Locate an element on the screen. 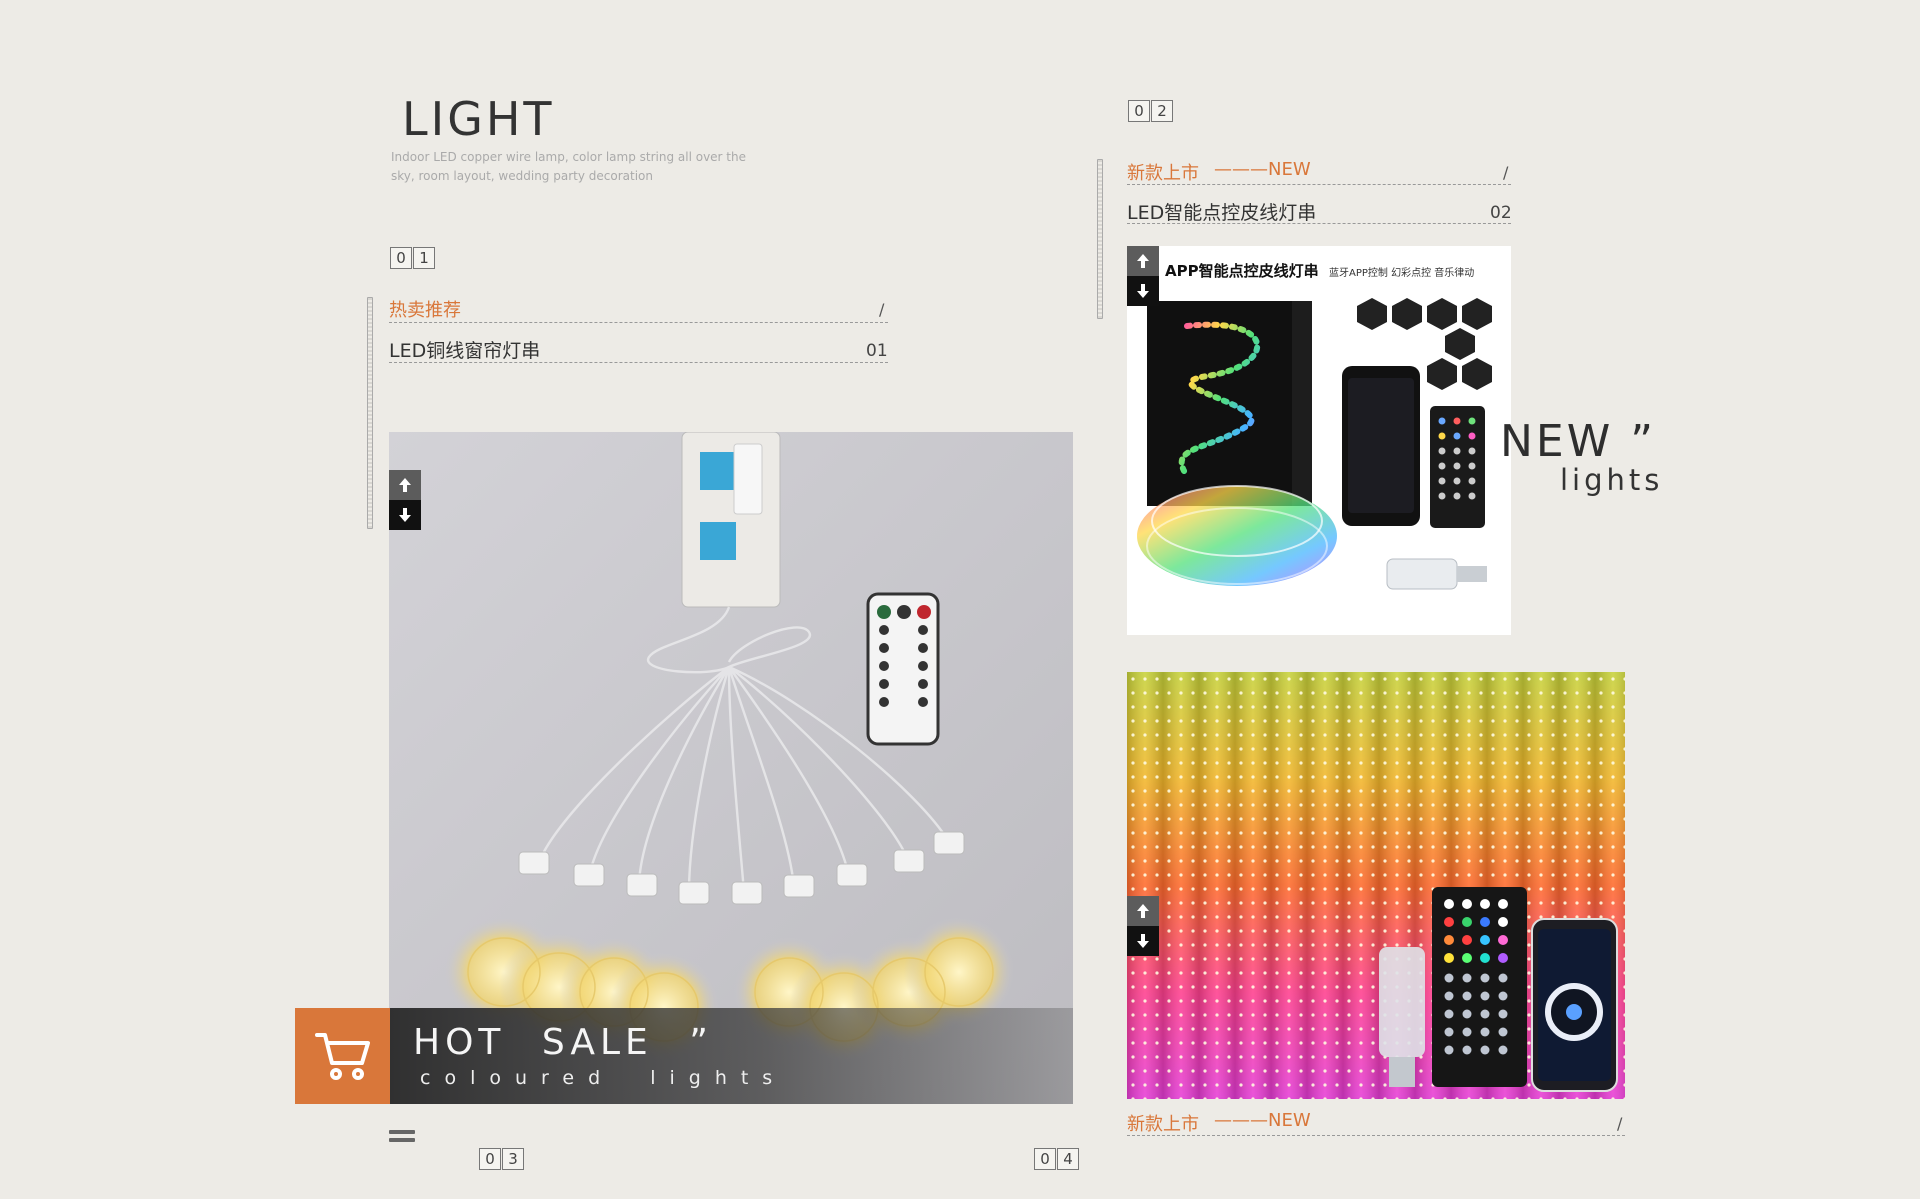 The height and width of the screenshot is (1199, 1920). product-name: LED铜线窗帘灯串 is located at coordinates (464, 349).